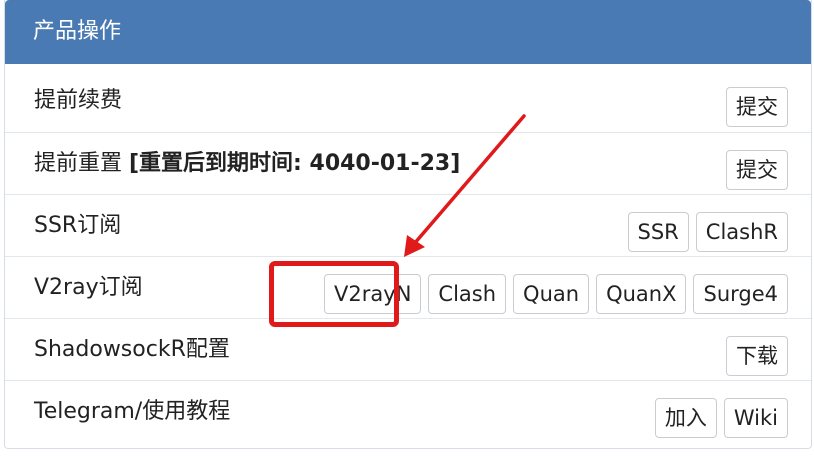  Describe the element at coordinates (295, 163) in the screenshot. I see `reset-expiry-date: [重置后到期时间: 4040-01-23]` at that location.